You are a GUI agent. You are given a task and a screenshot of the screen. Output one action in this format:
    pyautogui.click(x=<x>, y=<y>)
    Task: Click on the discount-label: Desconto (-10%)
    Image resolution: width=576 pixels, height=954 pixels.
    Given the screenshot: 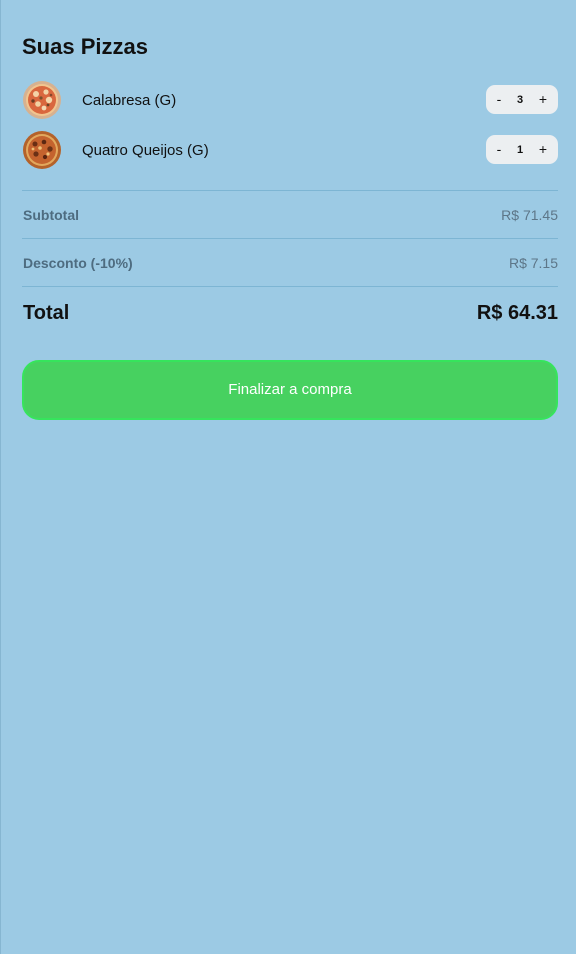 What is the action you would take?
    pyautogui.click(x=78, y=263)
    